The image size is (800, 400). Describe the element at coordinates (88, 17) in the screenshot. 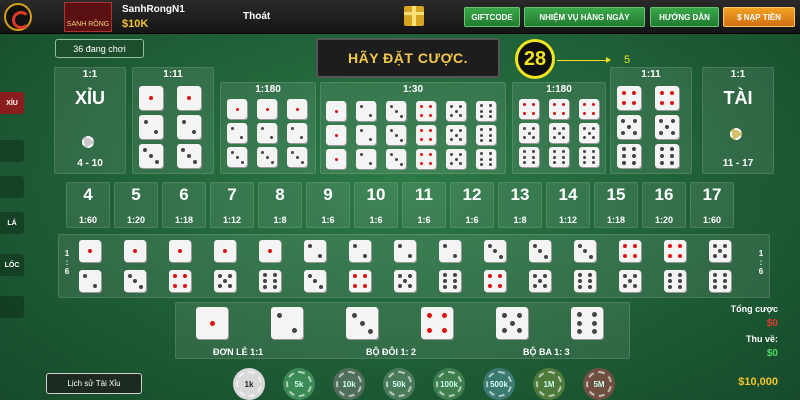

I see `avatar: SANH RỒNG` at that location.